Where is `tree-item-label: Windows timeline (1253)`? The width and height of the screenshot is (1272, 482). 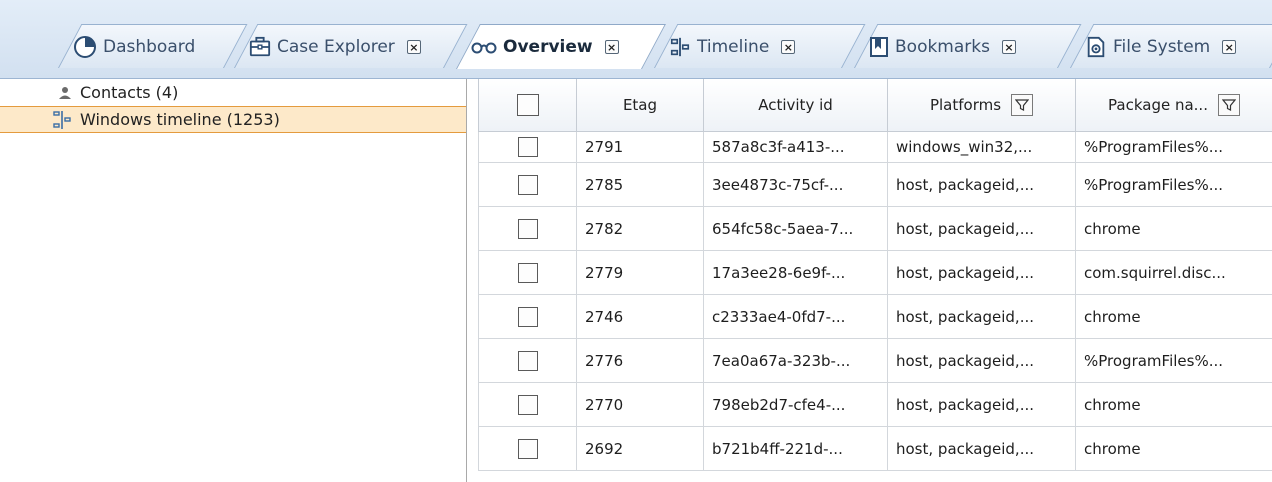
tree-item-label: Windows timeline (1253) is located at coordinates (180, 119).